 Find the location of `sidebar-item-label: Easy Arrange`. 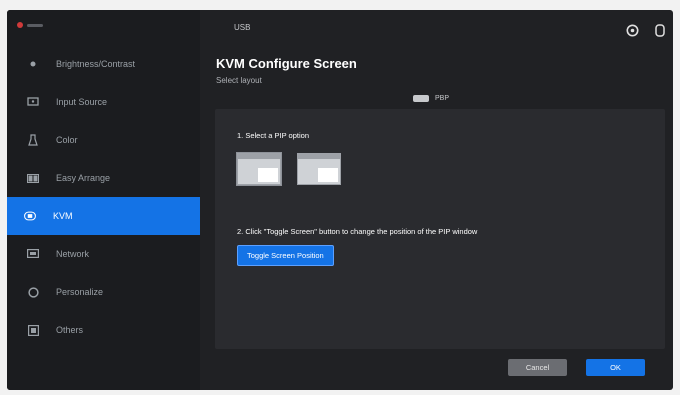

sidebar-item-label: Easy Arrange is located at coordinates (83, 178).